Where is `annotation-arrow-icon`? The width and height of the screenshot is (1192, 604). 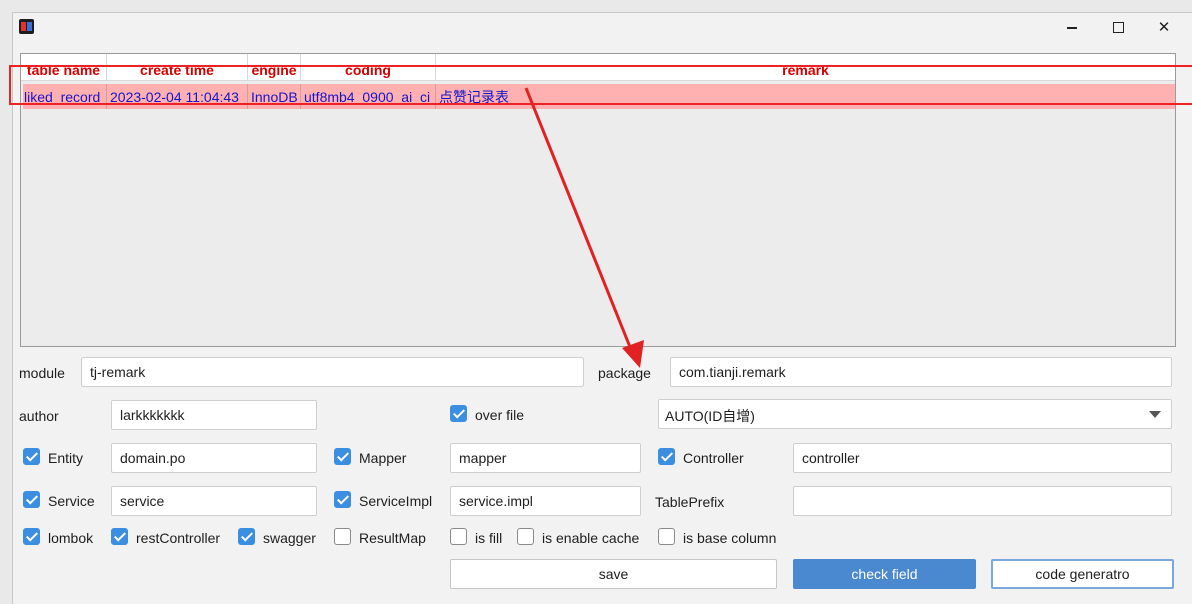 annotation-arrow-icon is located at coordinates (584, 227).